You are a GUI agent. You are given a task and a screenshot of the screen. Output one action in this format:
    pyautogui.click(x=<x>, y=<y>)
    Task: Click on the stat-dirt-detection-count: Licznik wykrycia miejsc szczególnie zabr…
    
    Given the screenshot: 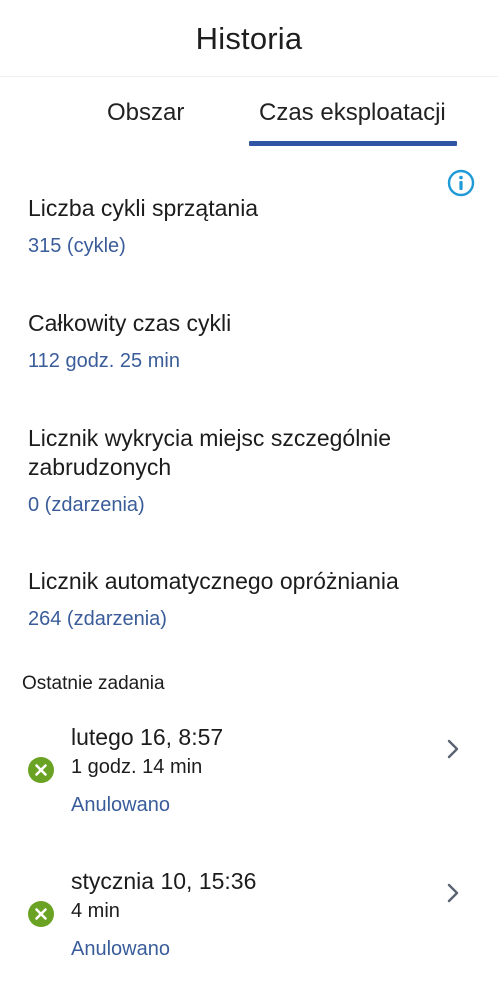 What is the action you would take?
    pyautogui.click(x=238, y=470)
    